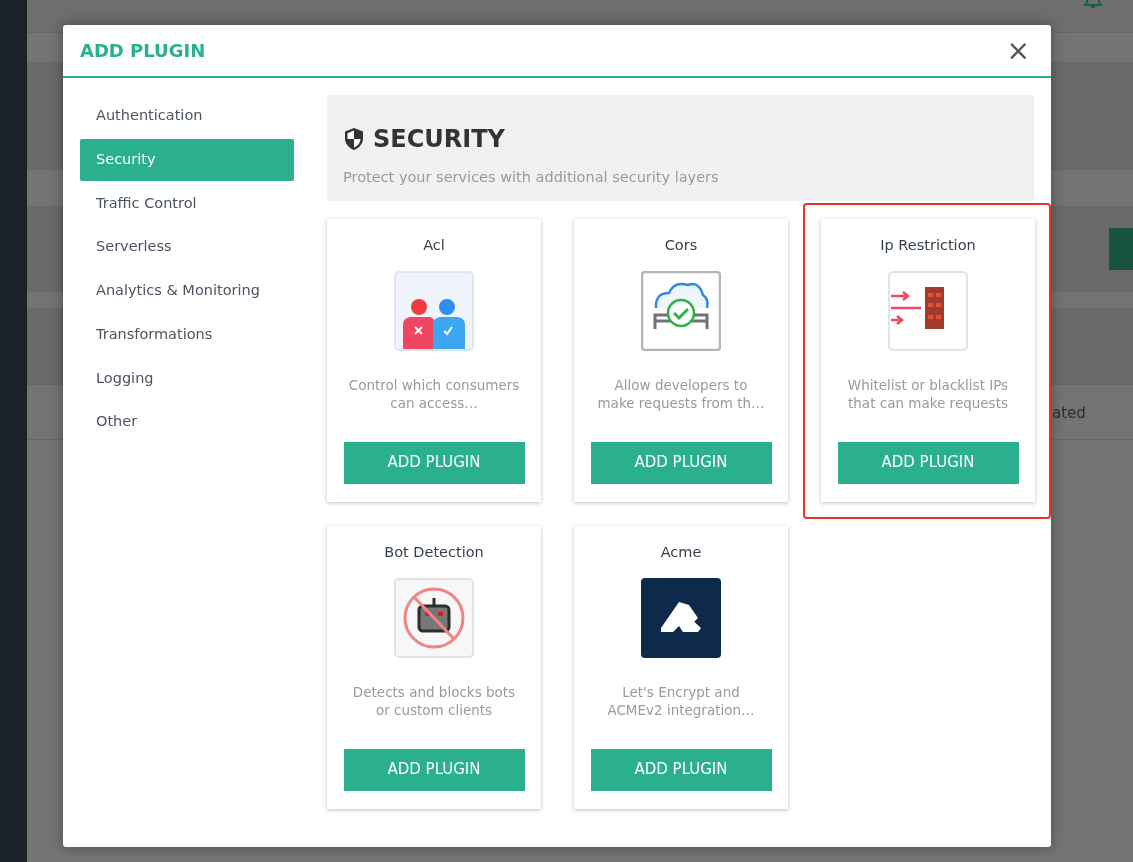 The width and height of the screenshot is (1133, 862). Describe the element at coordinates (143, 51) in the screenshot. I see `dialog-title: ADD PLUGIN` at that location.